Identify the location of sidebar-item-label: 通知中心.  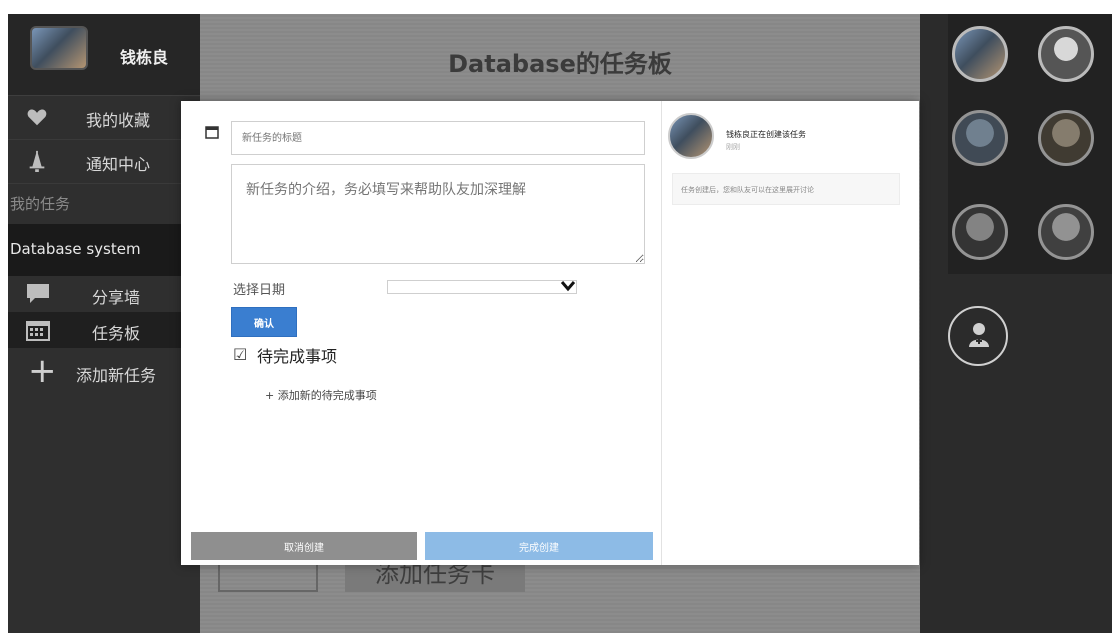
(118, 164).